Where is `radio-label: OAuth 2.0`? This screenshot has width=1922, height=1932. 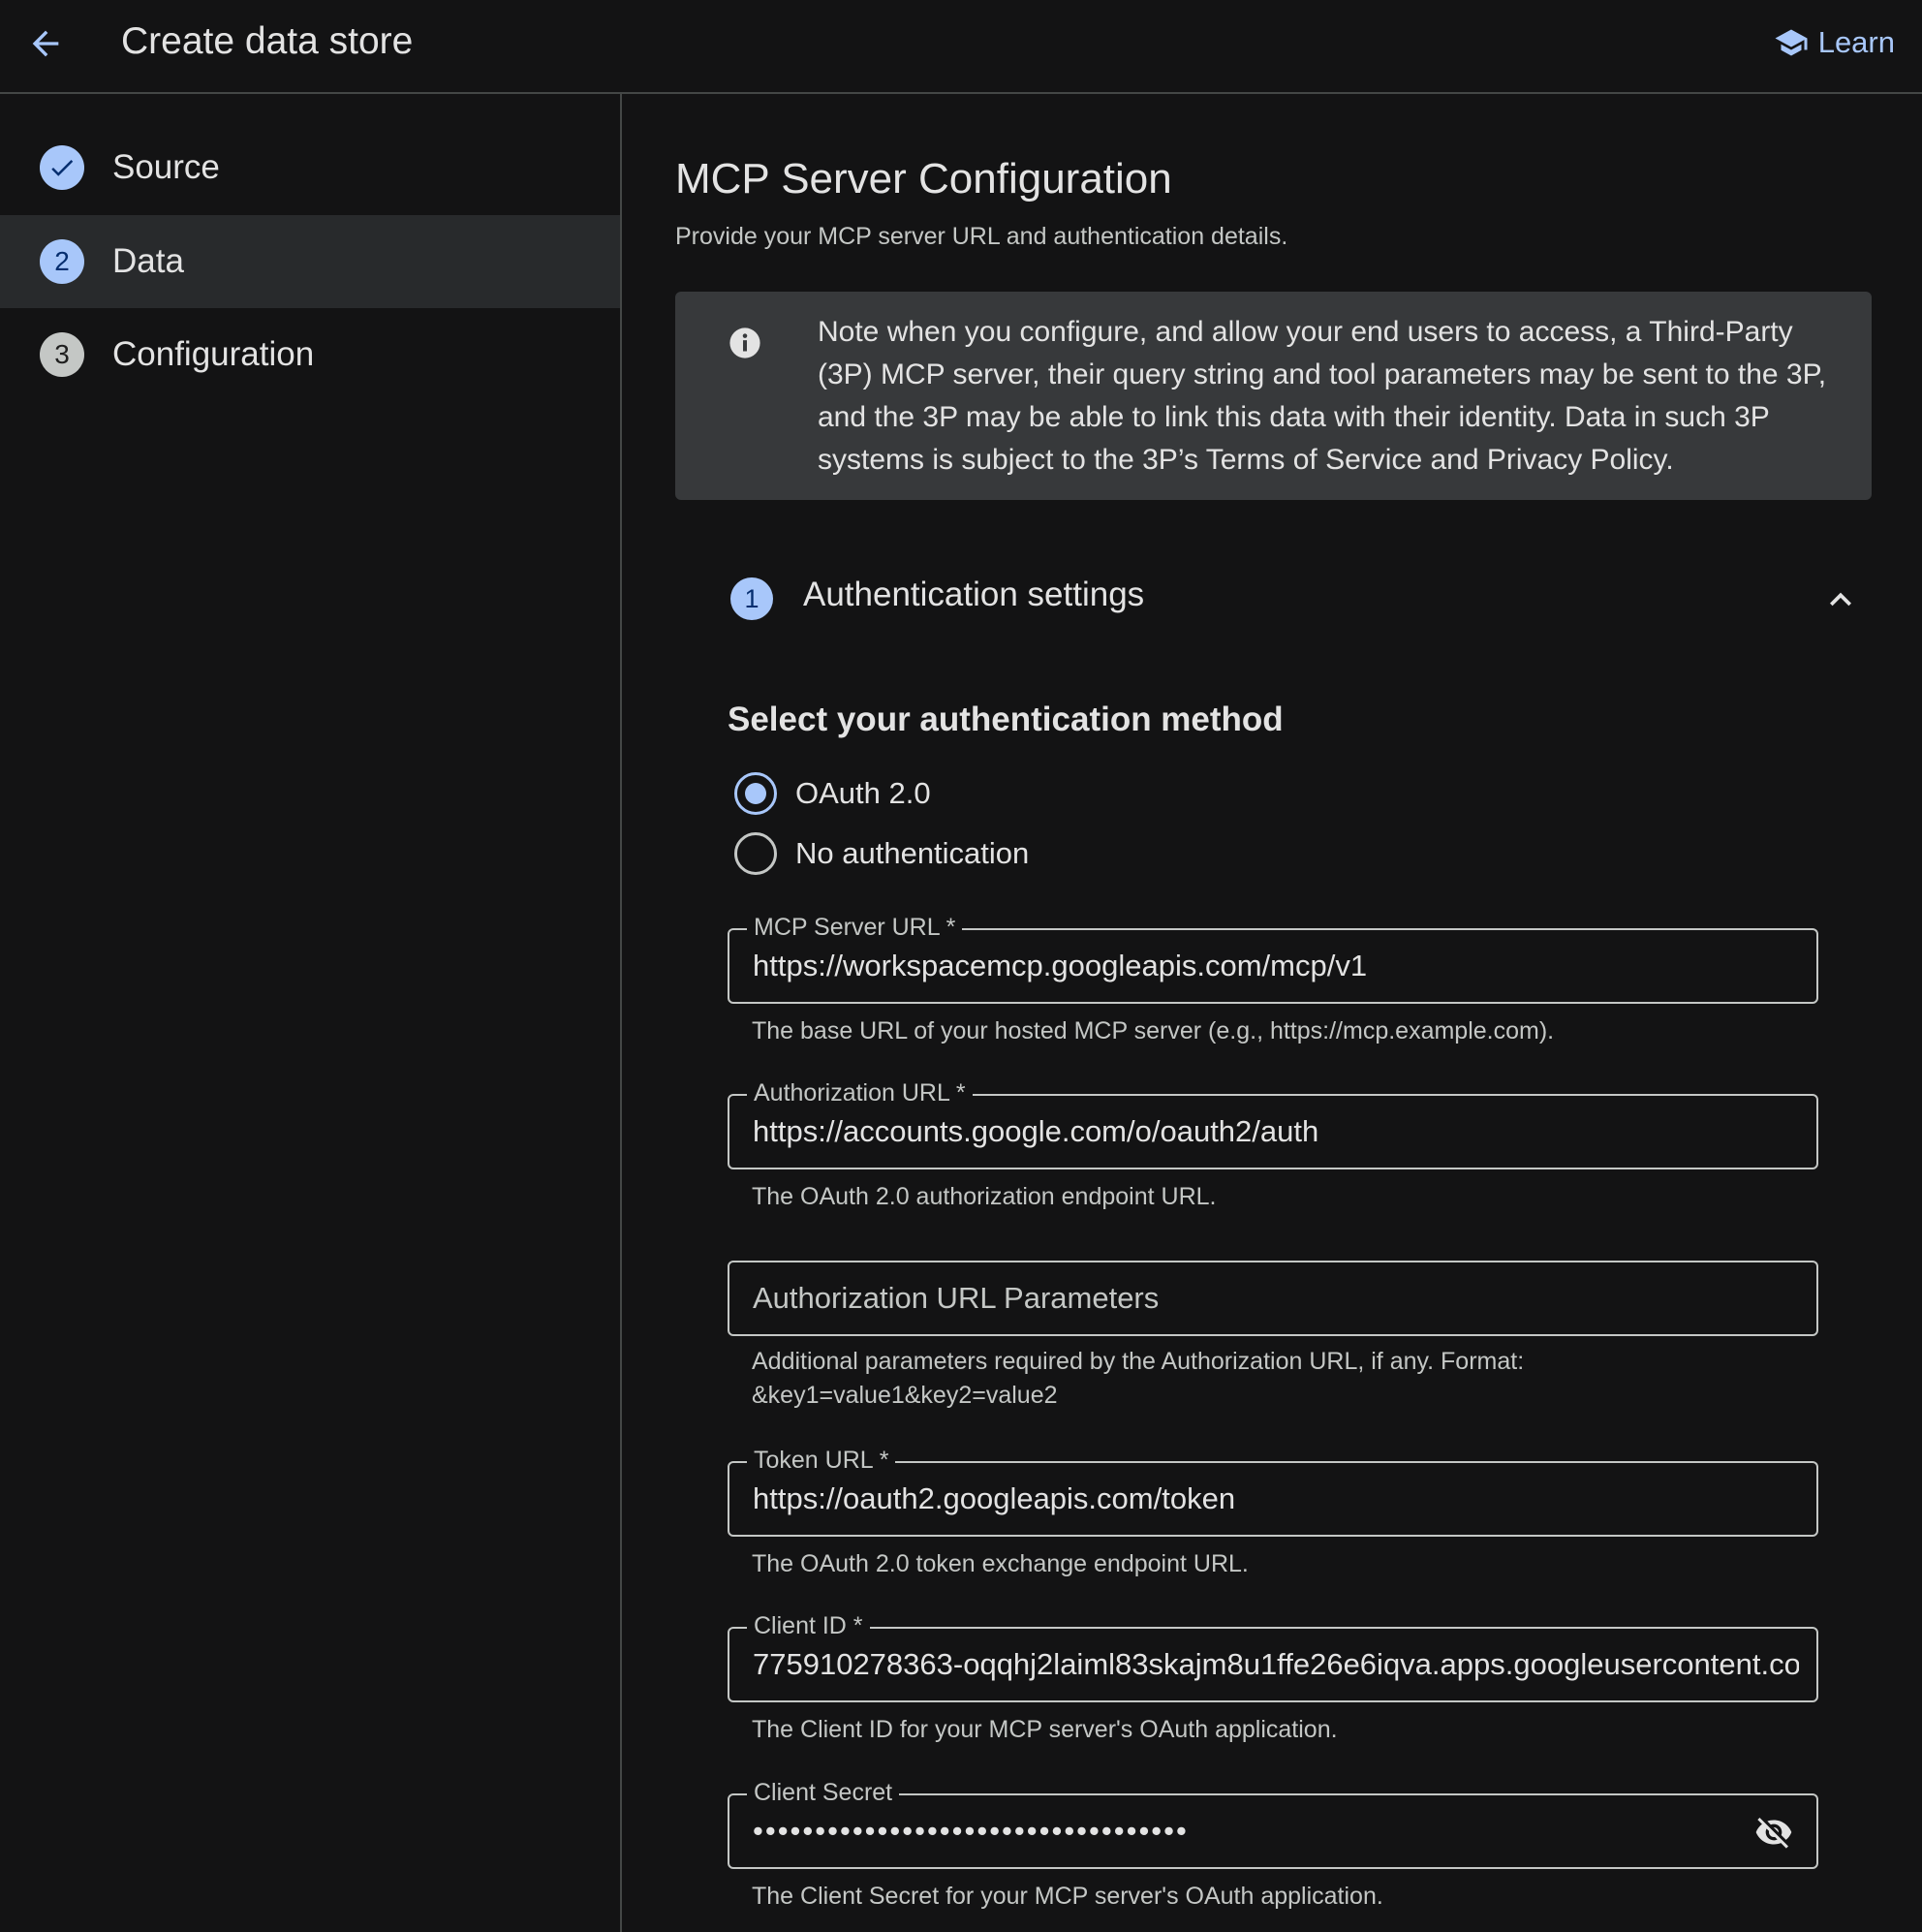 radio-label: OAuth 2.0 is located at coordinates (863, 793).